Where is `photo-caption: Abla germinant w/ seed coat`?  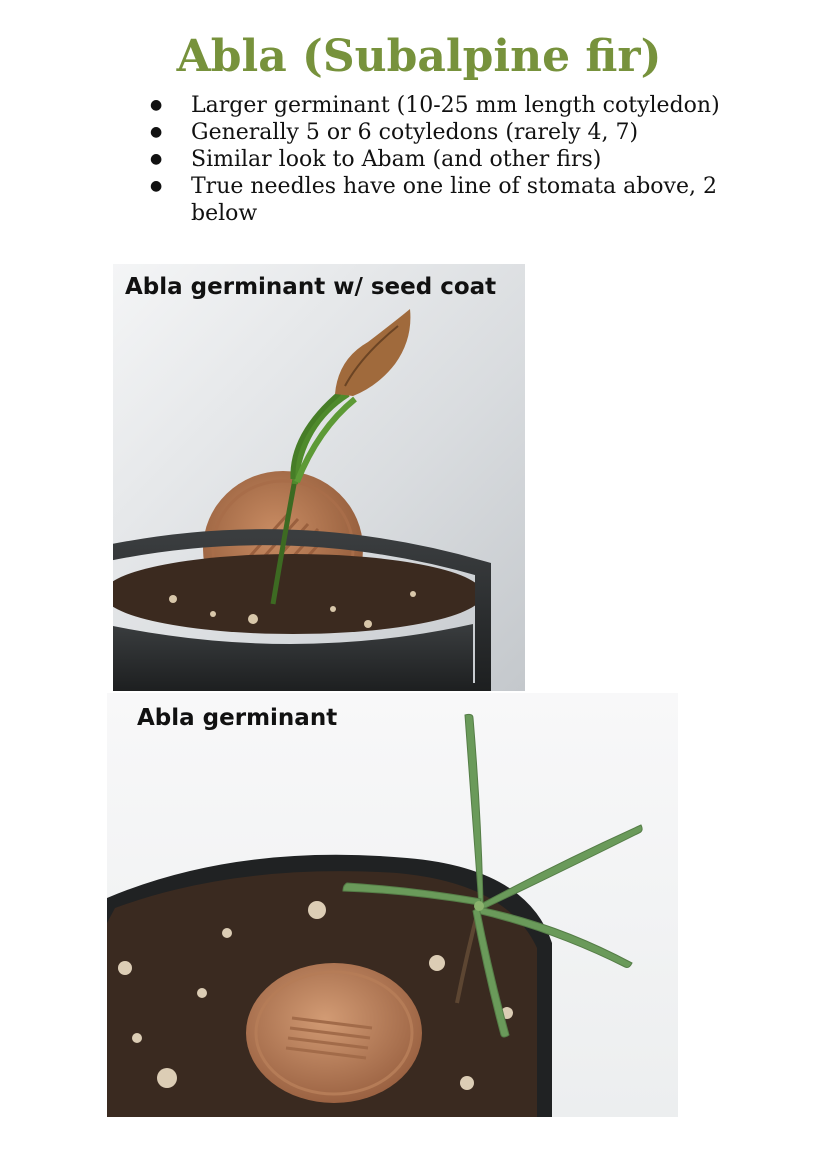
photo-caption: Abla germinant w/ seed coat is located at coordinates (311, 287).